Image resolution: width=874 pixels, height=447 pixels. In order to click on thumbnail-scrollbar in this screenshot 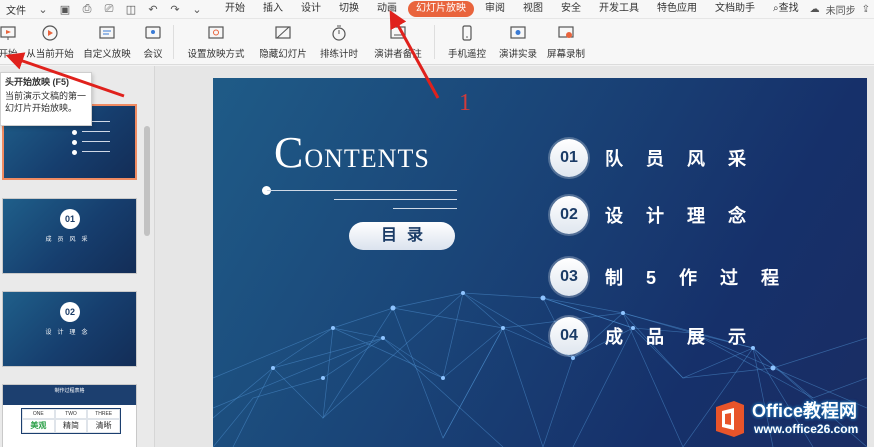, I will do `click(147, 181)`.